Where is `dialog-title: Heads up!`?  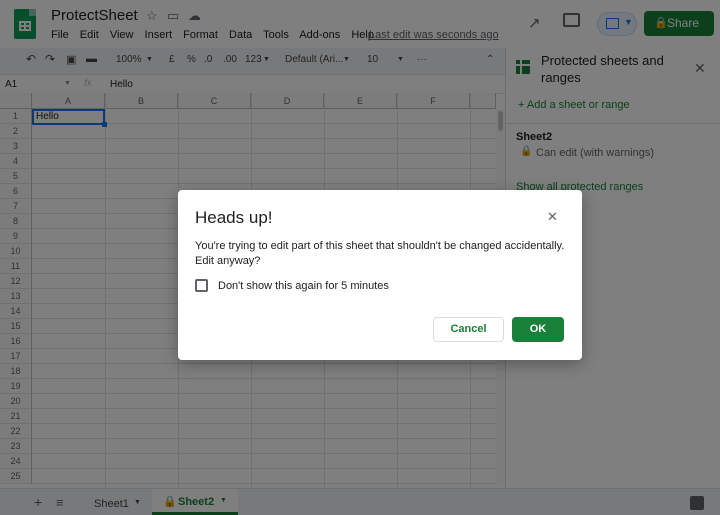
dialog-title: Heads up! is located at coordinates (234, 217).